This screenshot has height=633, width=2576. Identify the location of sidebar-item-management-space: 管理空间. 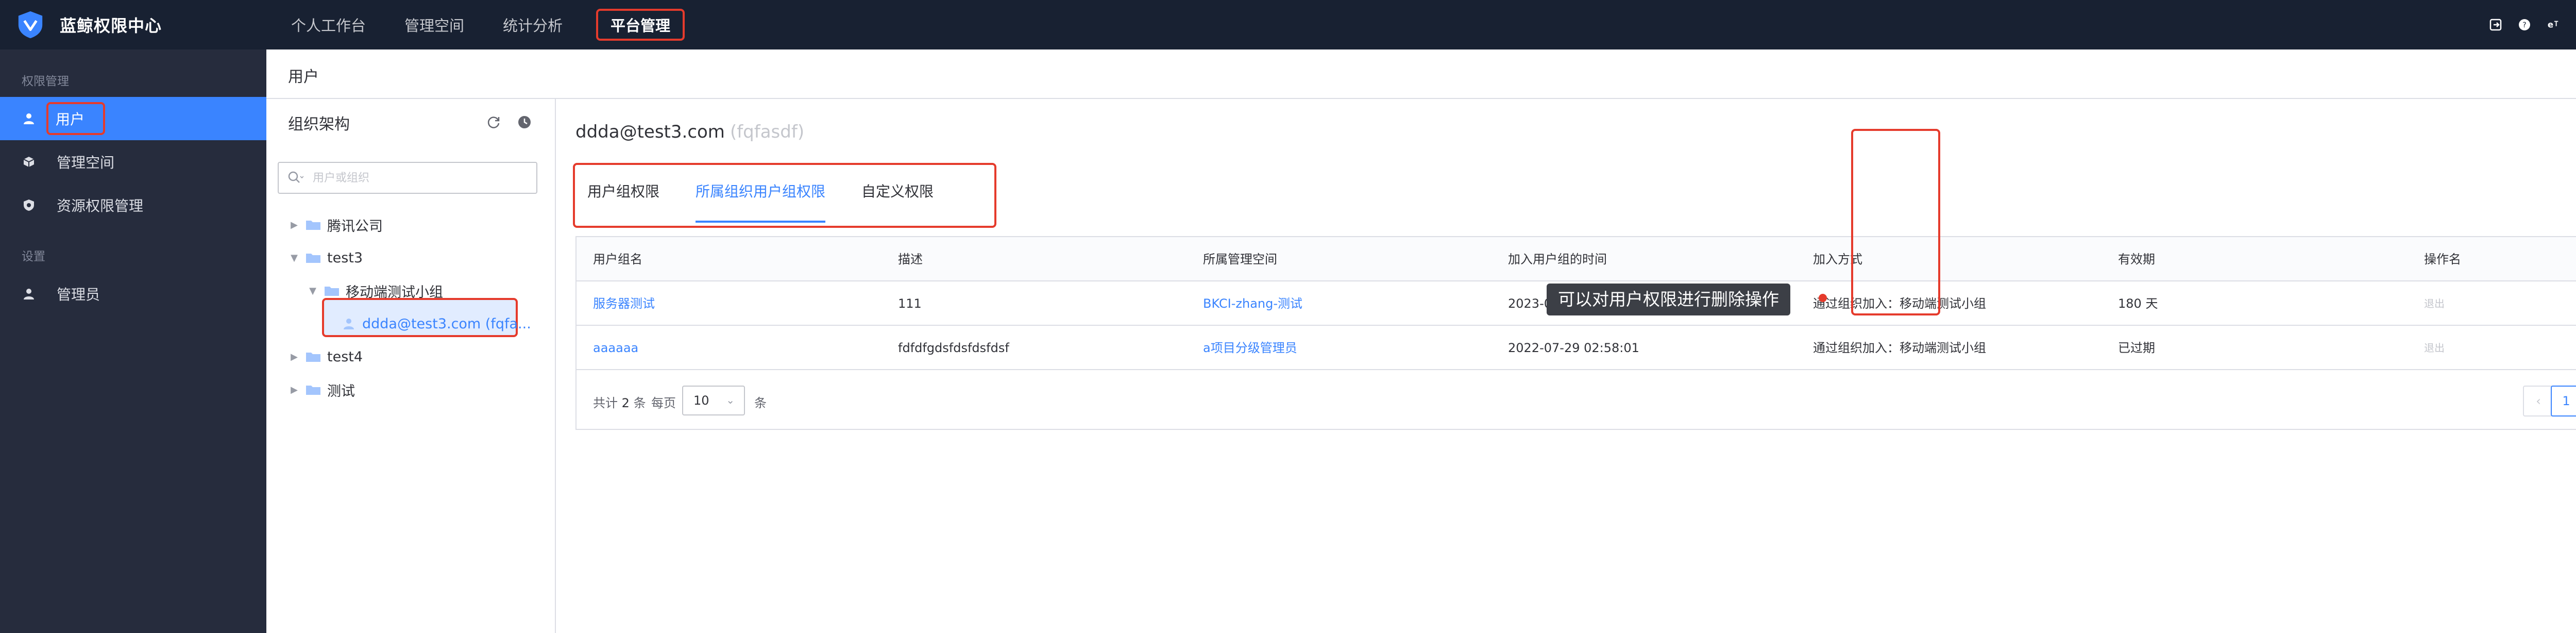
(133, 162).